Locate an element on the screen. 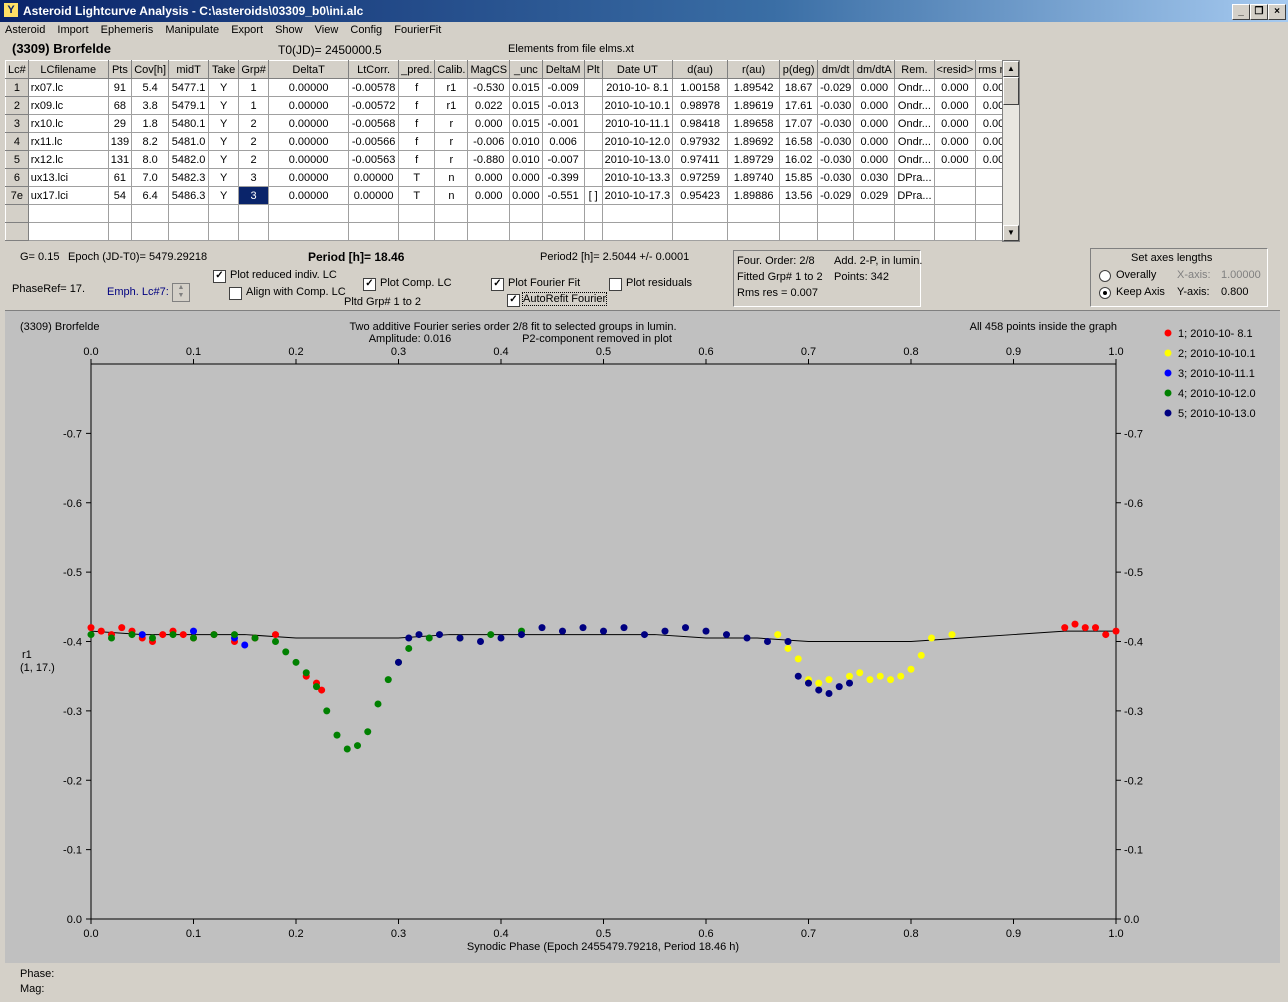  menu-config: Config is located at coordinates (365, 29).